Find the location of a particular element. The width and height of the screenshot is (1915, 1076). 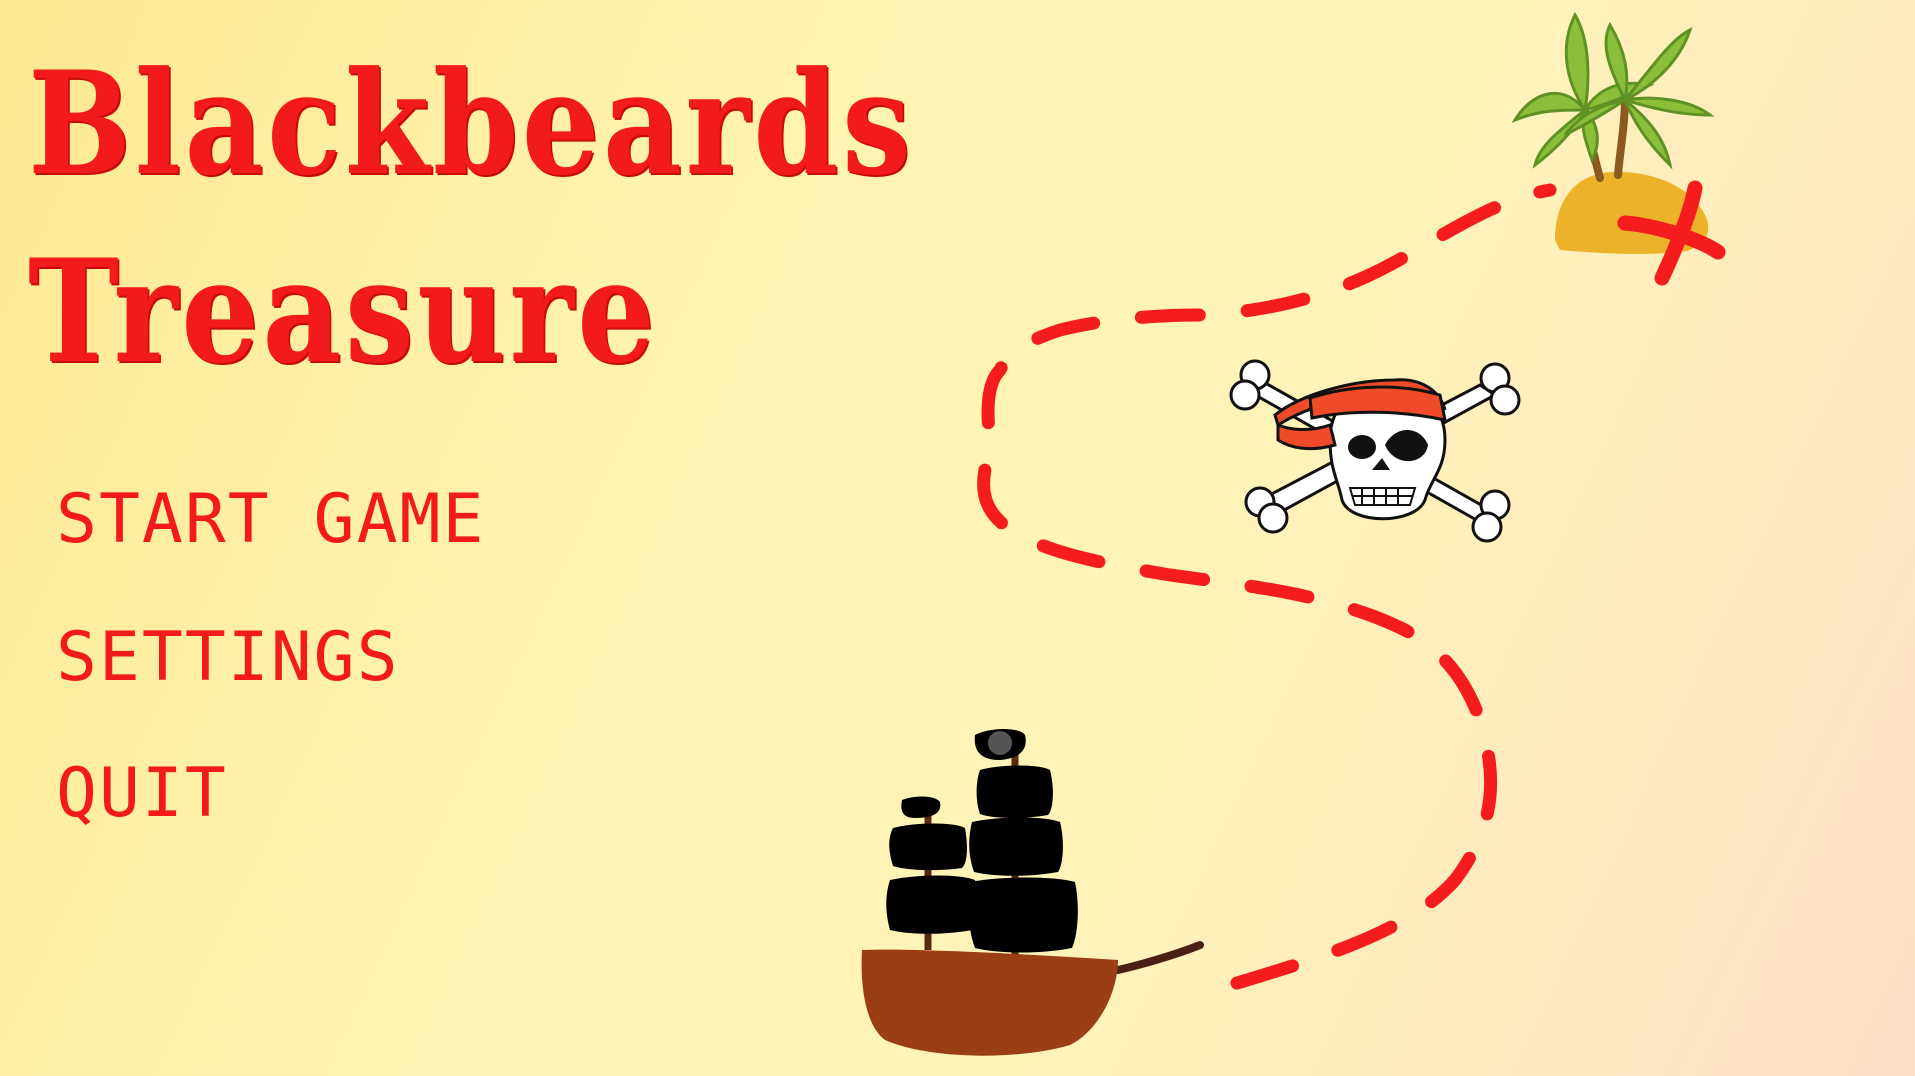

skull-crossbones-icon is located at coordinates (1375, 451).